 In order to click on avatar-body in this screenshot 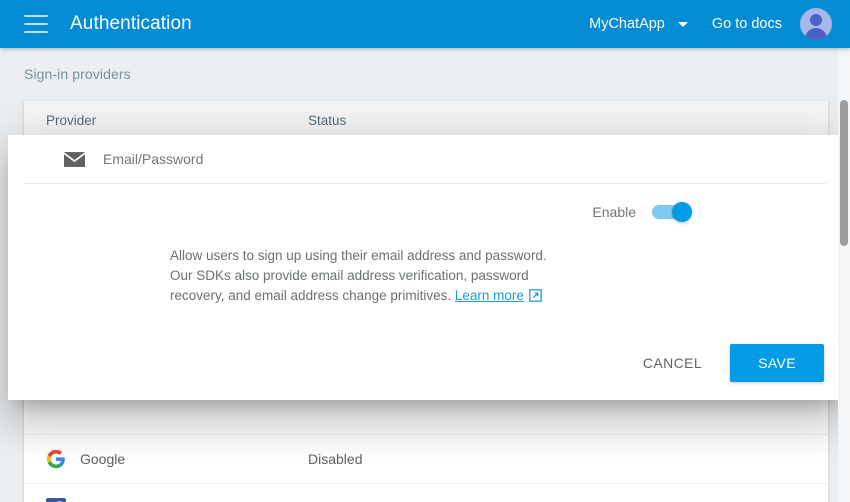, I will do `click(816, 34)`.